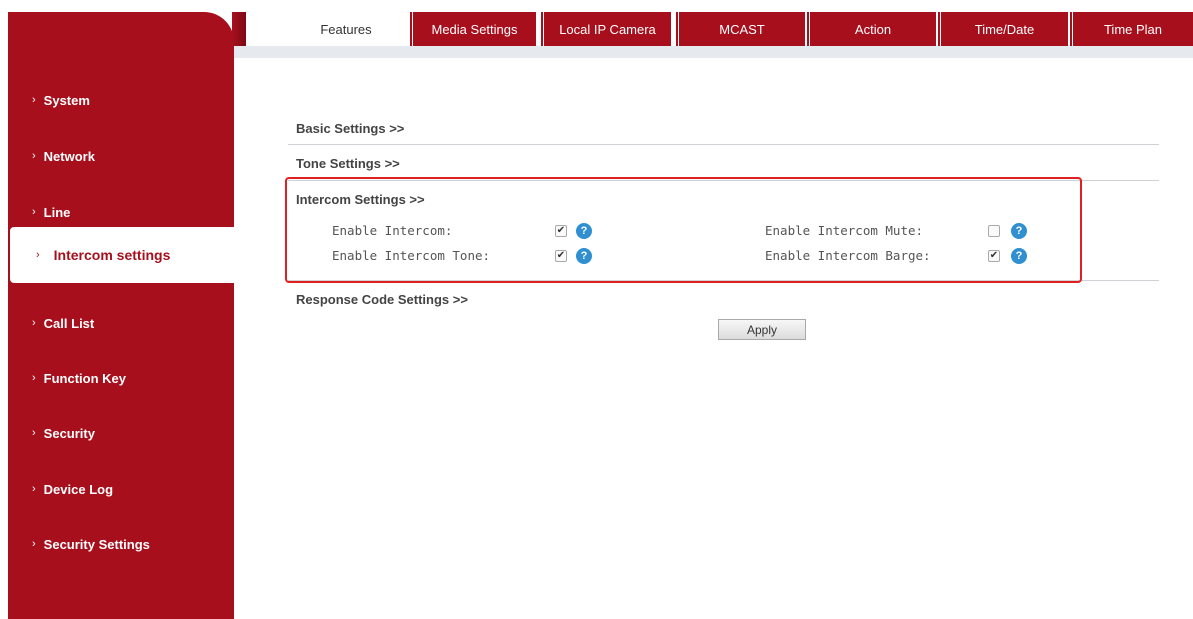 The width and height of the screenshot is (1193, 619). I want to click on sidebar-item-label: Line, so click(57, 212).